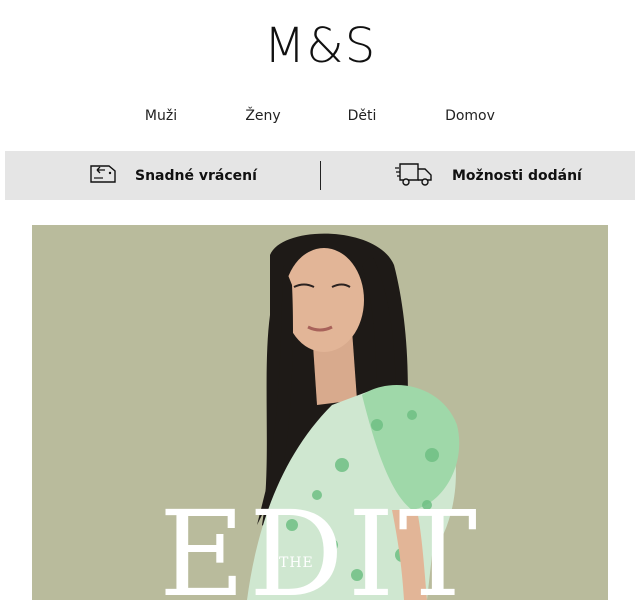 This screenshot has width=640, height=600. I want to click on nav-item-kids: Děti, so click(362, 116).